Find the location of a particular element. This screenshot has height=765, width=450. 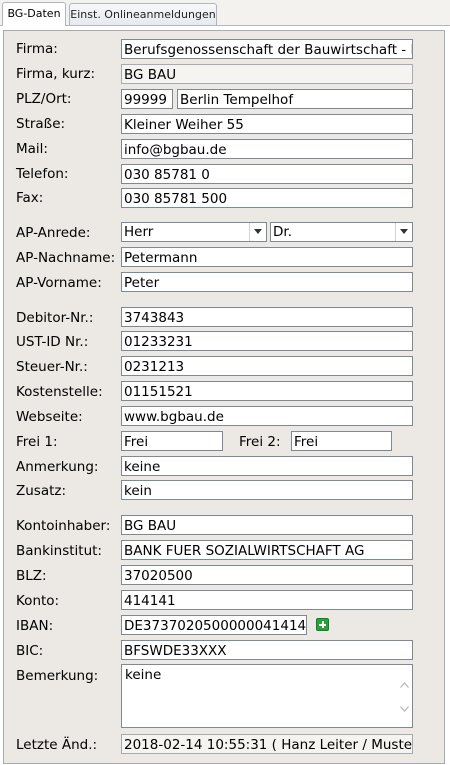

firma-kurz-input: BG BAU is located at coordinates (267, 74).